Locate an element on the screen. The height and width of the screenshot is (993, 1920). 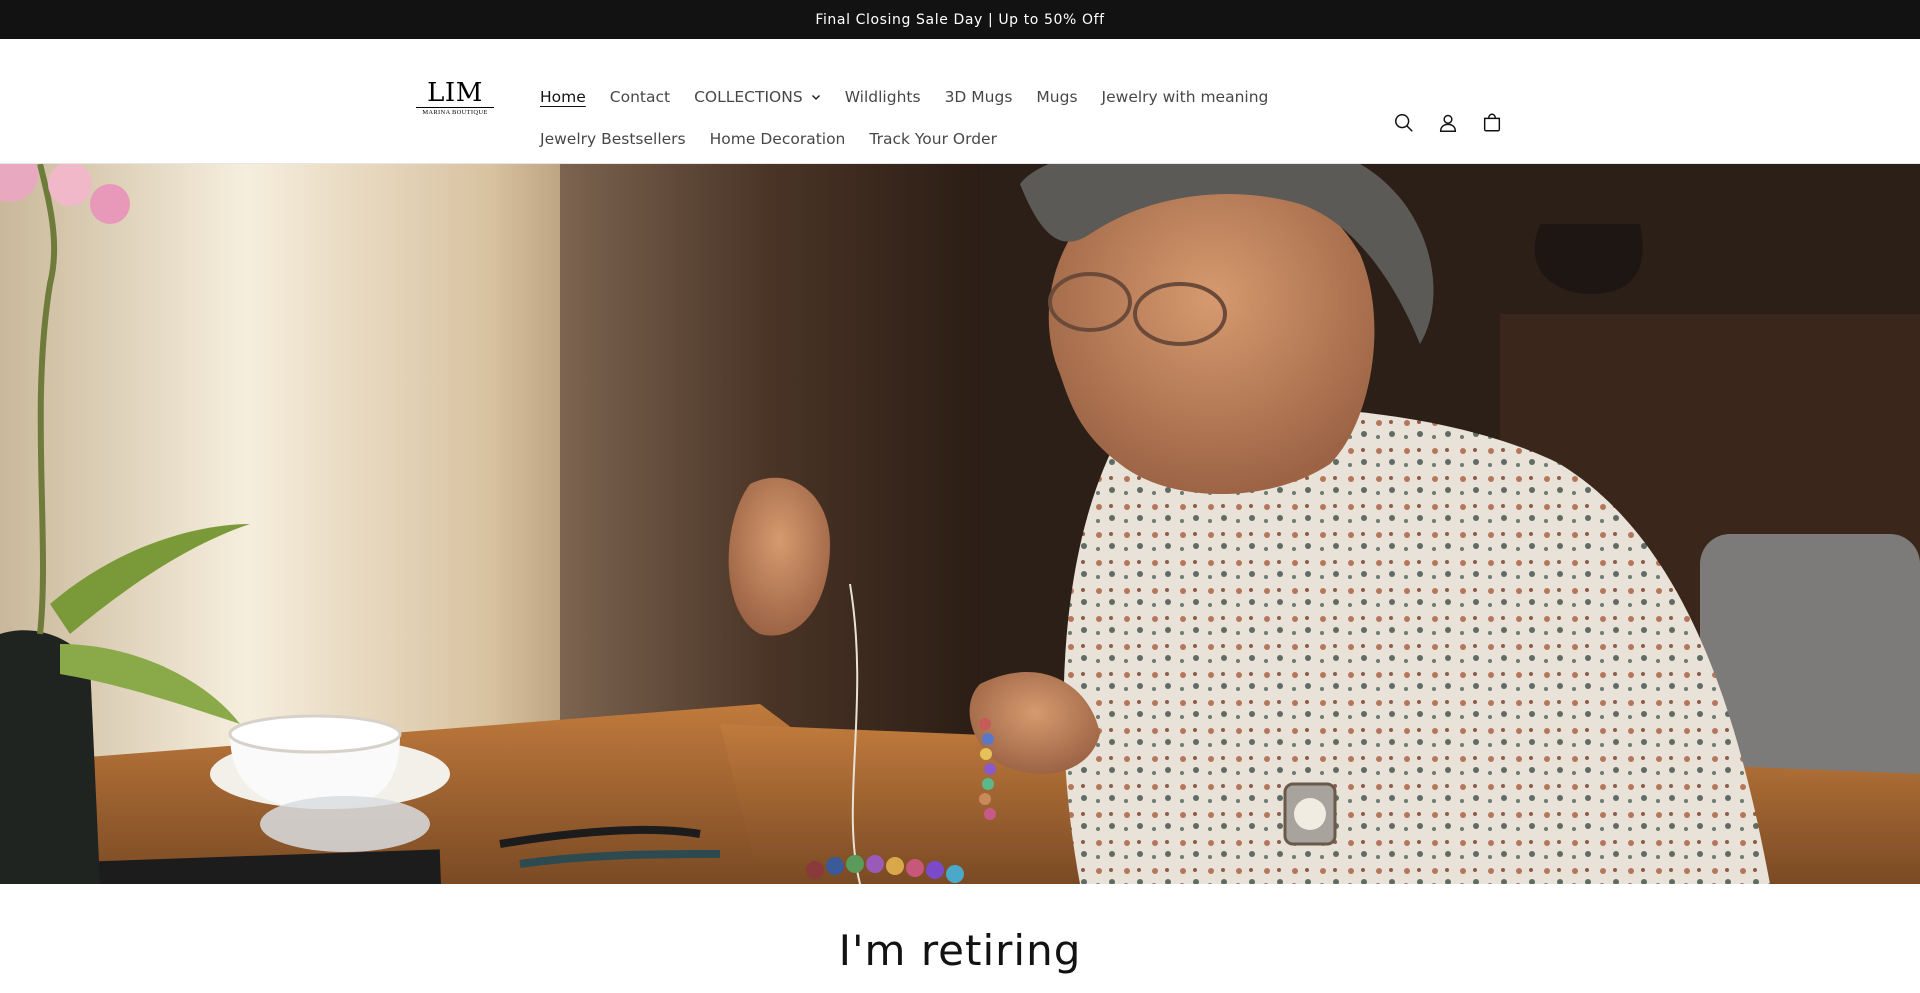
nav-item-track-order: Track Your Order is located at coordinates (933, 139).